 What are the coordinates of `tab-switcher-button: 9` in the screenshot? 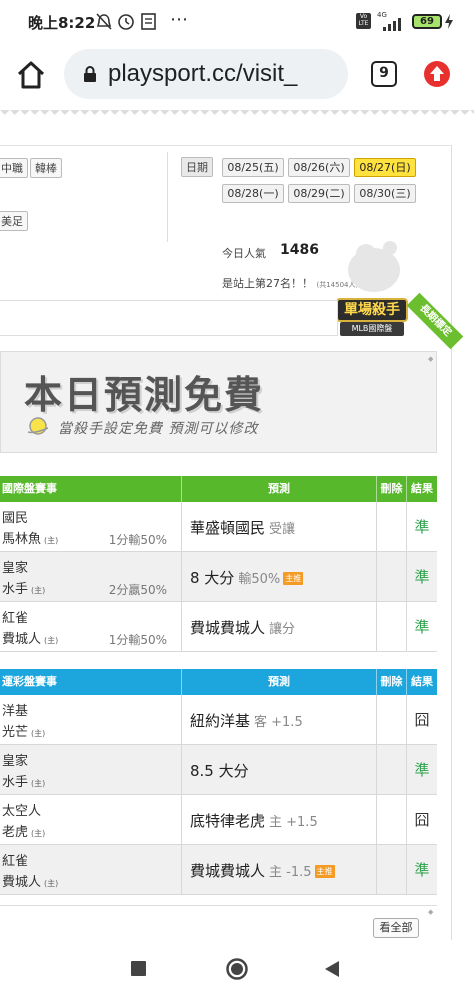 It's located at (384, 74).